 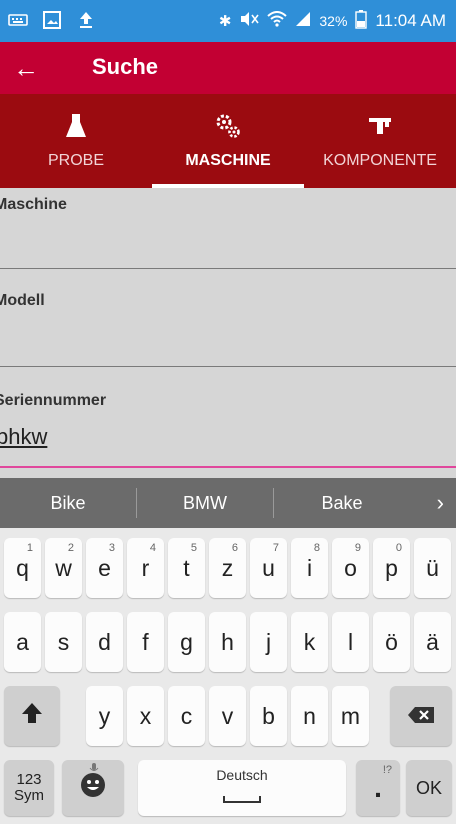 I want to click on modell-field: Modell, so click(x=228, y=328).